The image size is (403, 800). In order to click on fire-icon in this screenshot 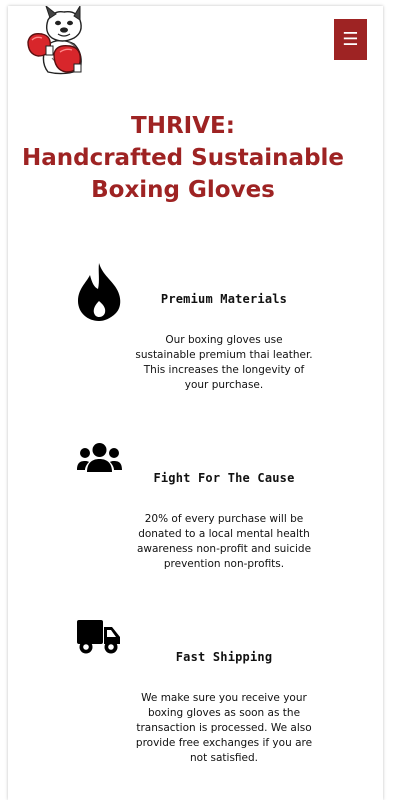, I will do `click(99, 292)`.